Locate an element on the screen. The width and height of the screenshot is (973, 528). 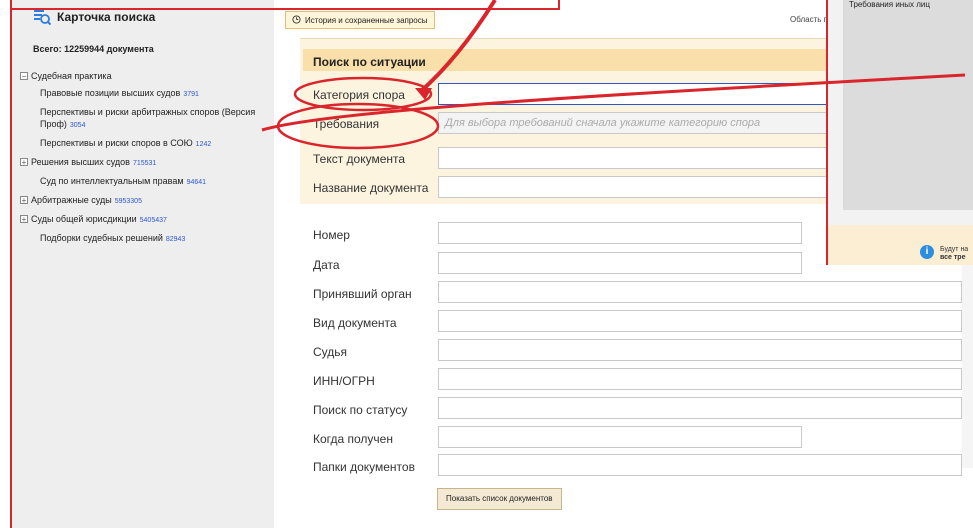
search-card-title-text: Карточка поиска is located at coordinates (106, 17).